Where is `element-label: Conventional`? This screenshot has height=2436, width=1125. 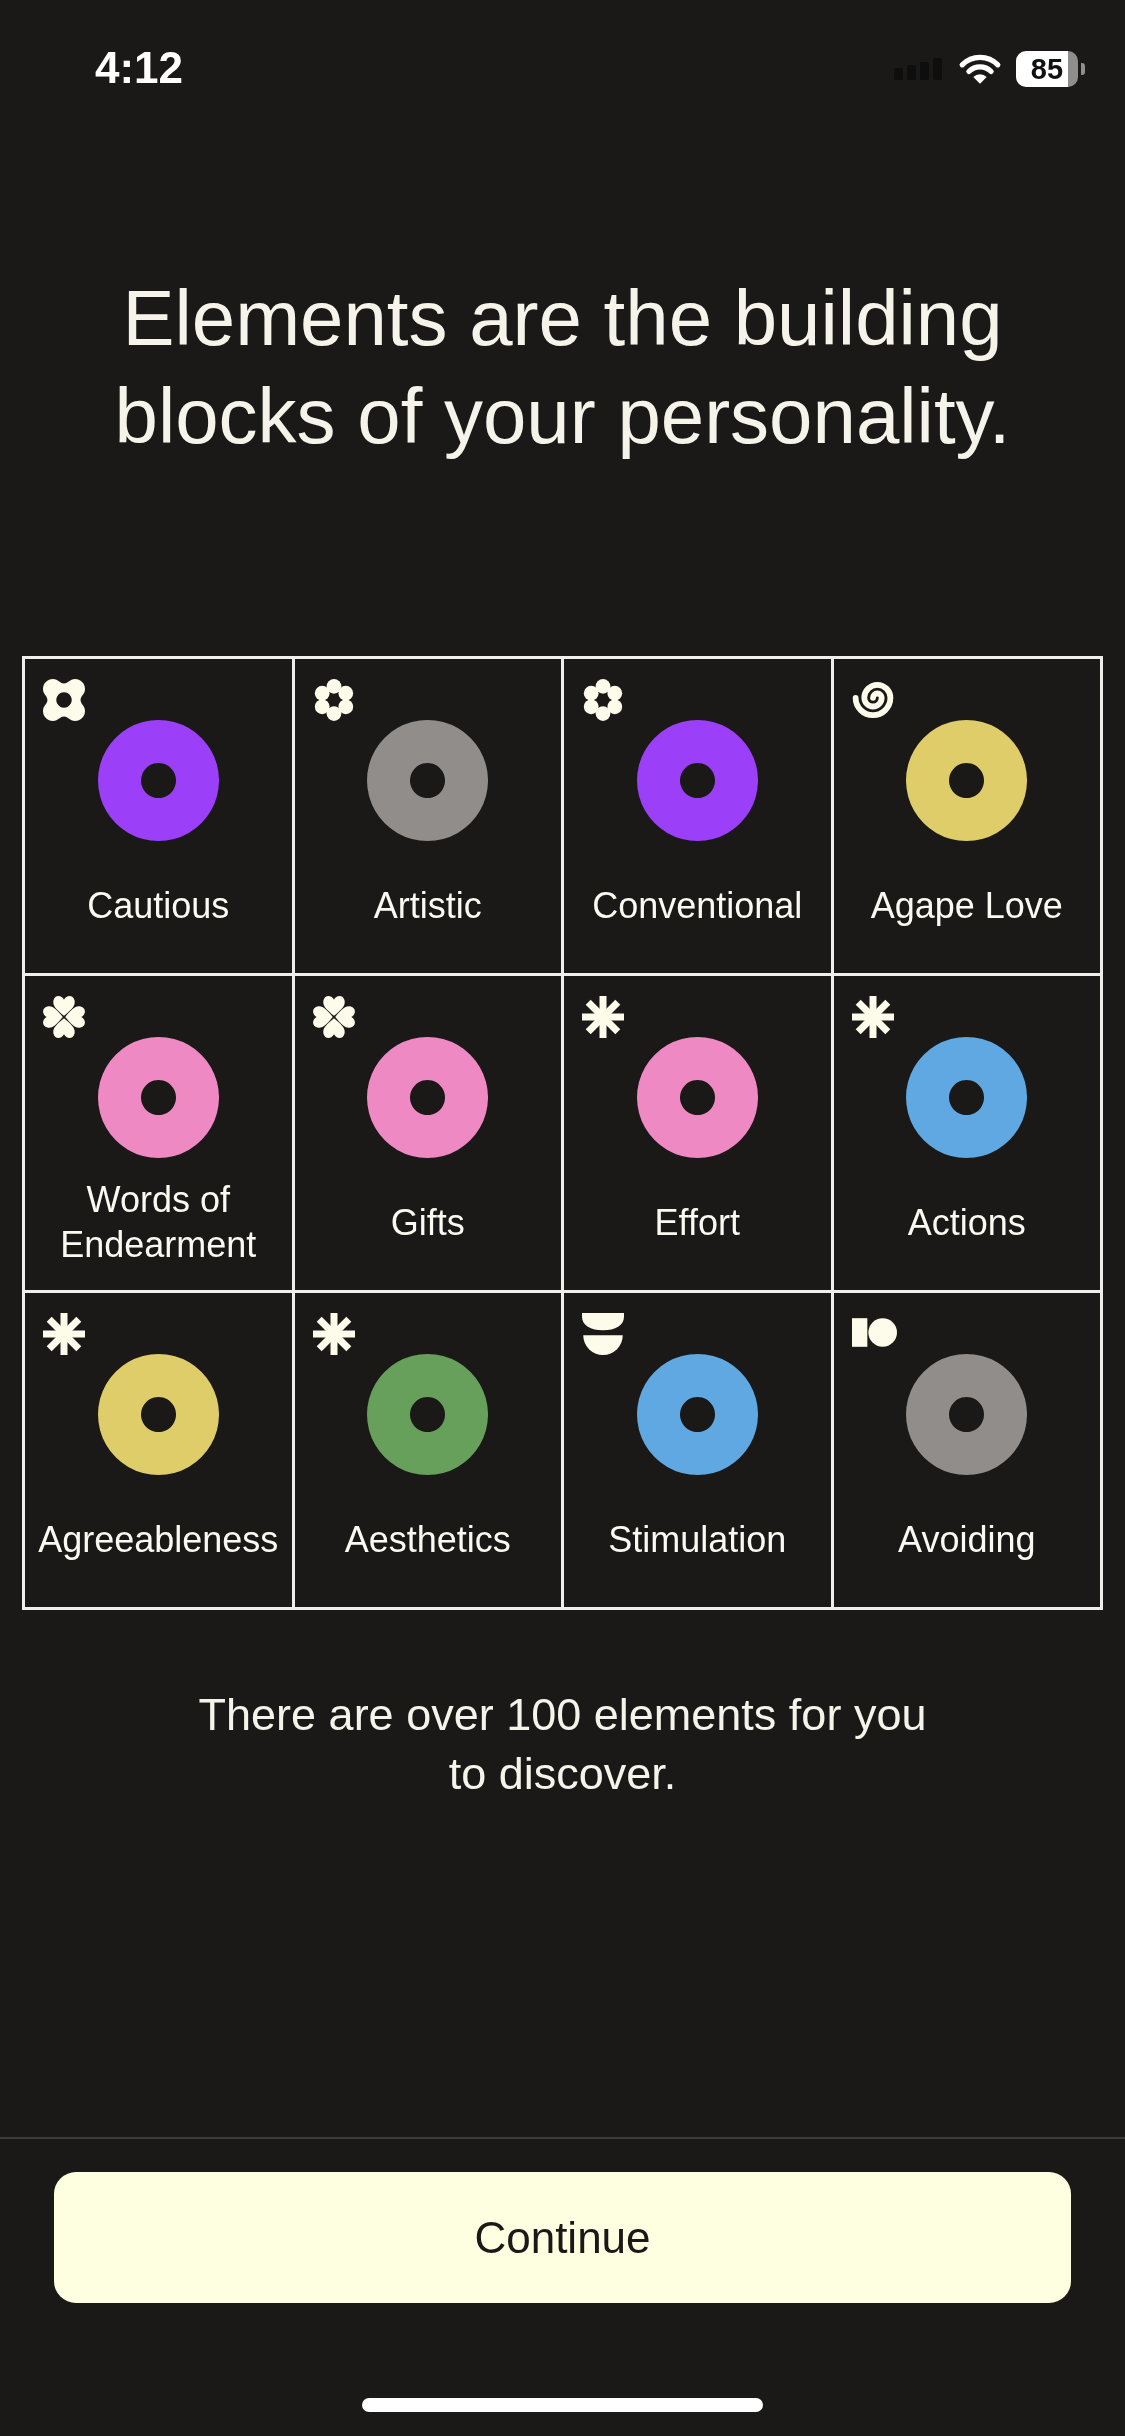
element-label: Conventional is located at coordinates (697, 905).